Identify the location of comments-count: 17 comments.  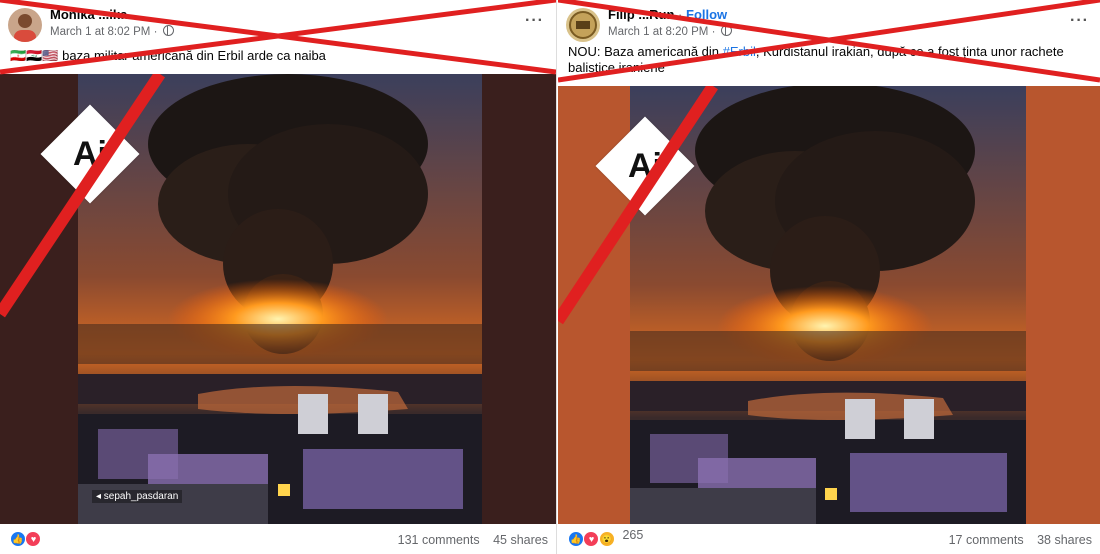
(986, 540).